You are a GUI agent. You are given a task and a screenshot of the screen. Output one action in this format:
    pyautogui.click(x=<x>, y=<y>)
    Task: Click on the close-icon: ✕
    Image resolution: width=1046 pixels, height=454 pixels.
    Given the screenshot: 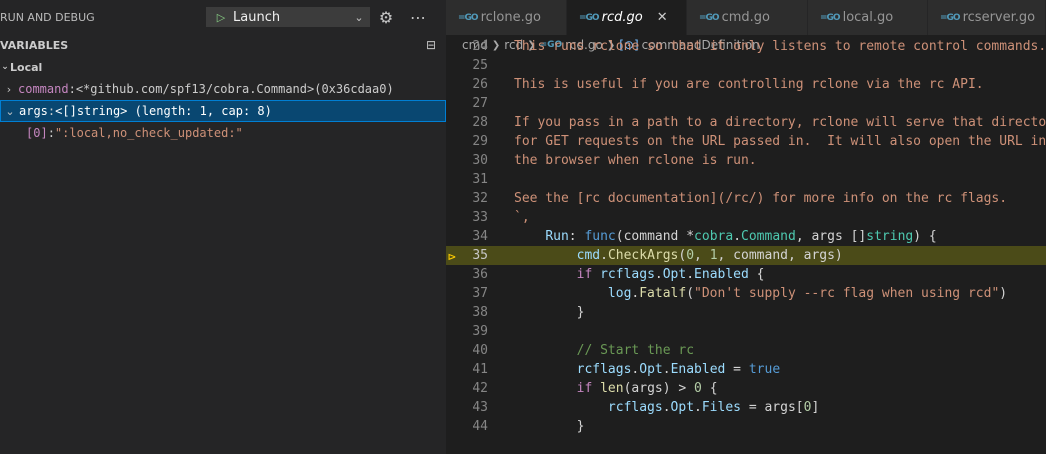 What is the action you would take?
    pyautogui.click(x=662, y=17)
    